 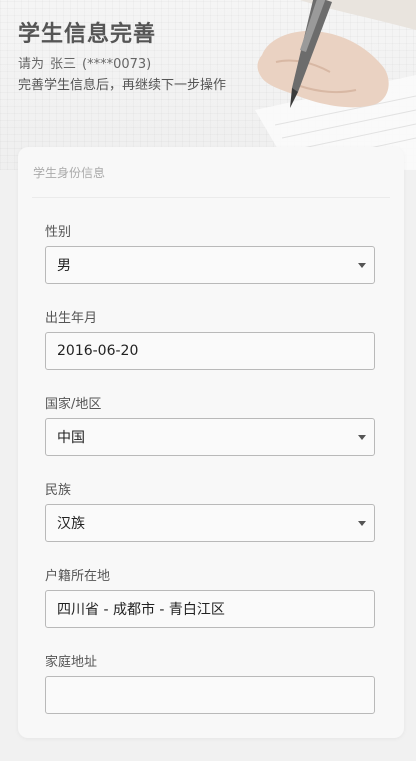 What do you see at coordinates (71, 438) in the screenshot?
I see `country-value: 中国` at bounding box center [71, 438].